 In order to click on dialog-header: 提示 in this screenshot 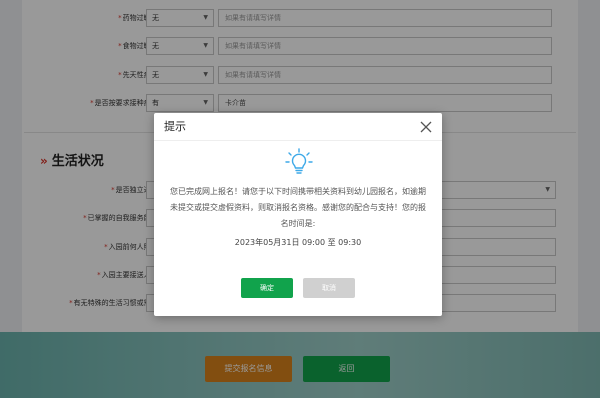, I will do `click(298, 127)`.